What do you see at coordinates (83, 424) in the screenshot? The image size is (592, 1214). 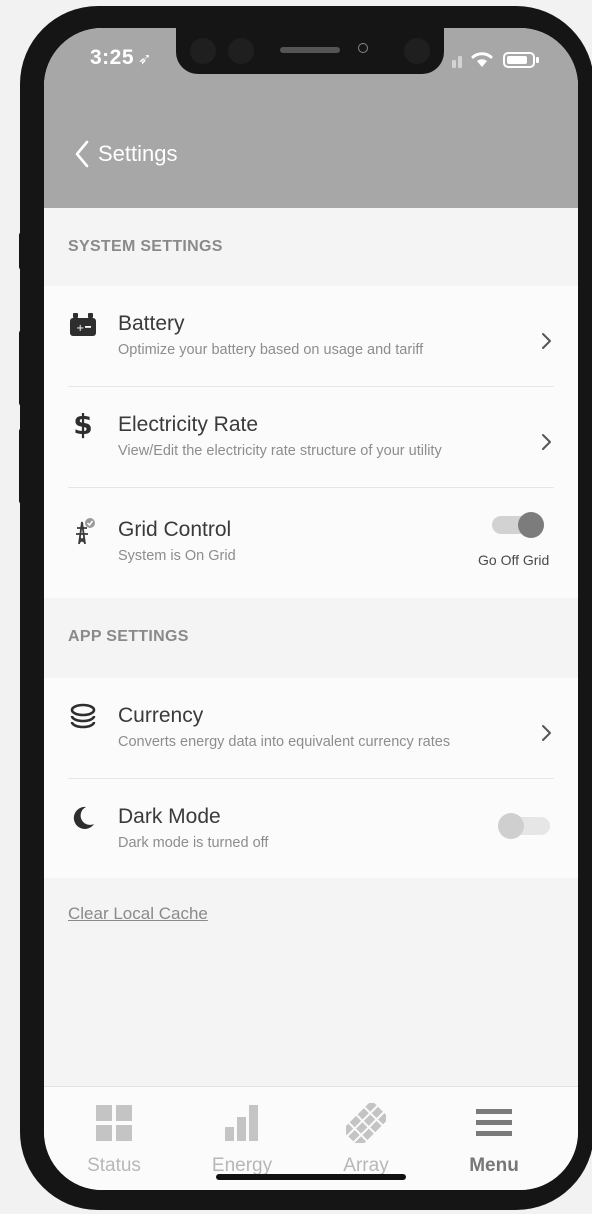 I see `dollar-icon: $` at bounding box center [83, 424].